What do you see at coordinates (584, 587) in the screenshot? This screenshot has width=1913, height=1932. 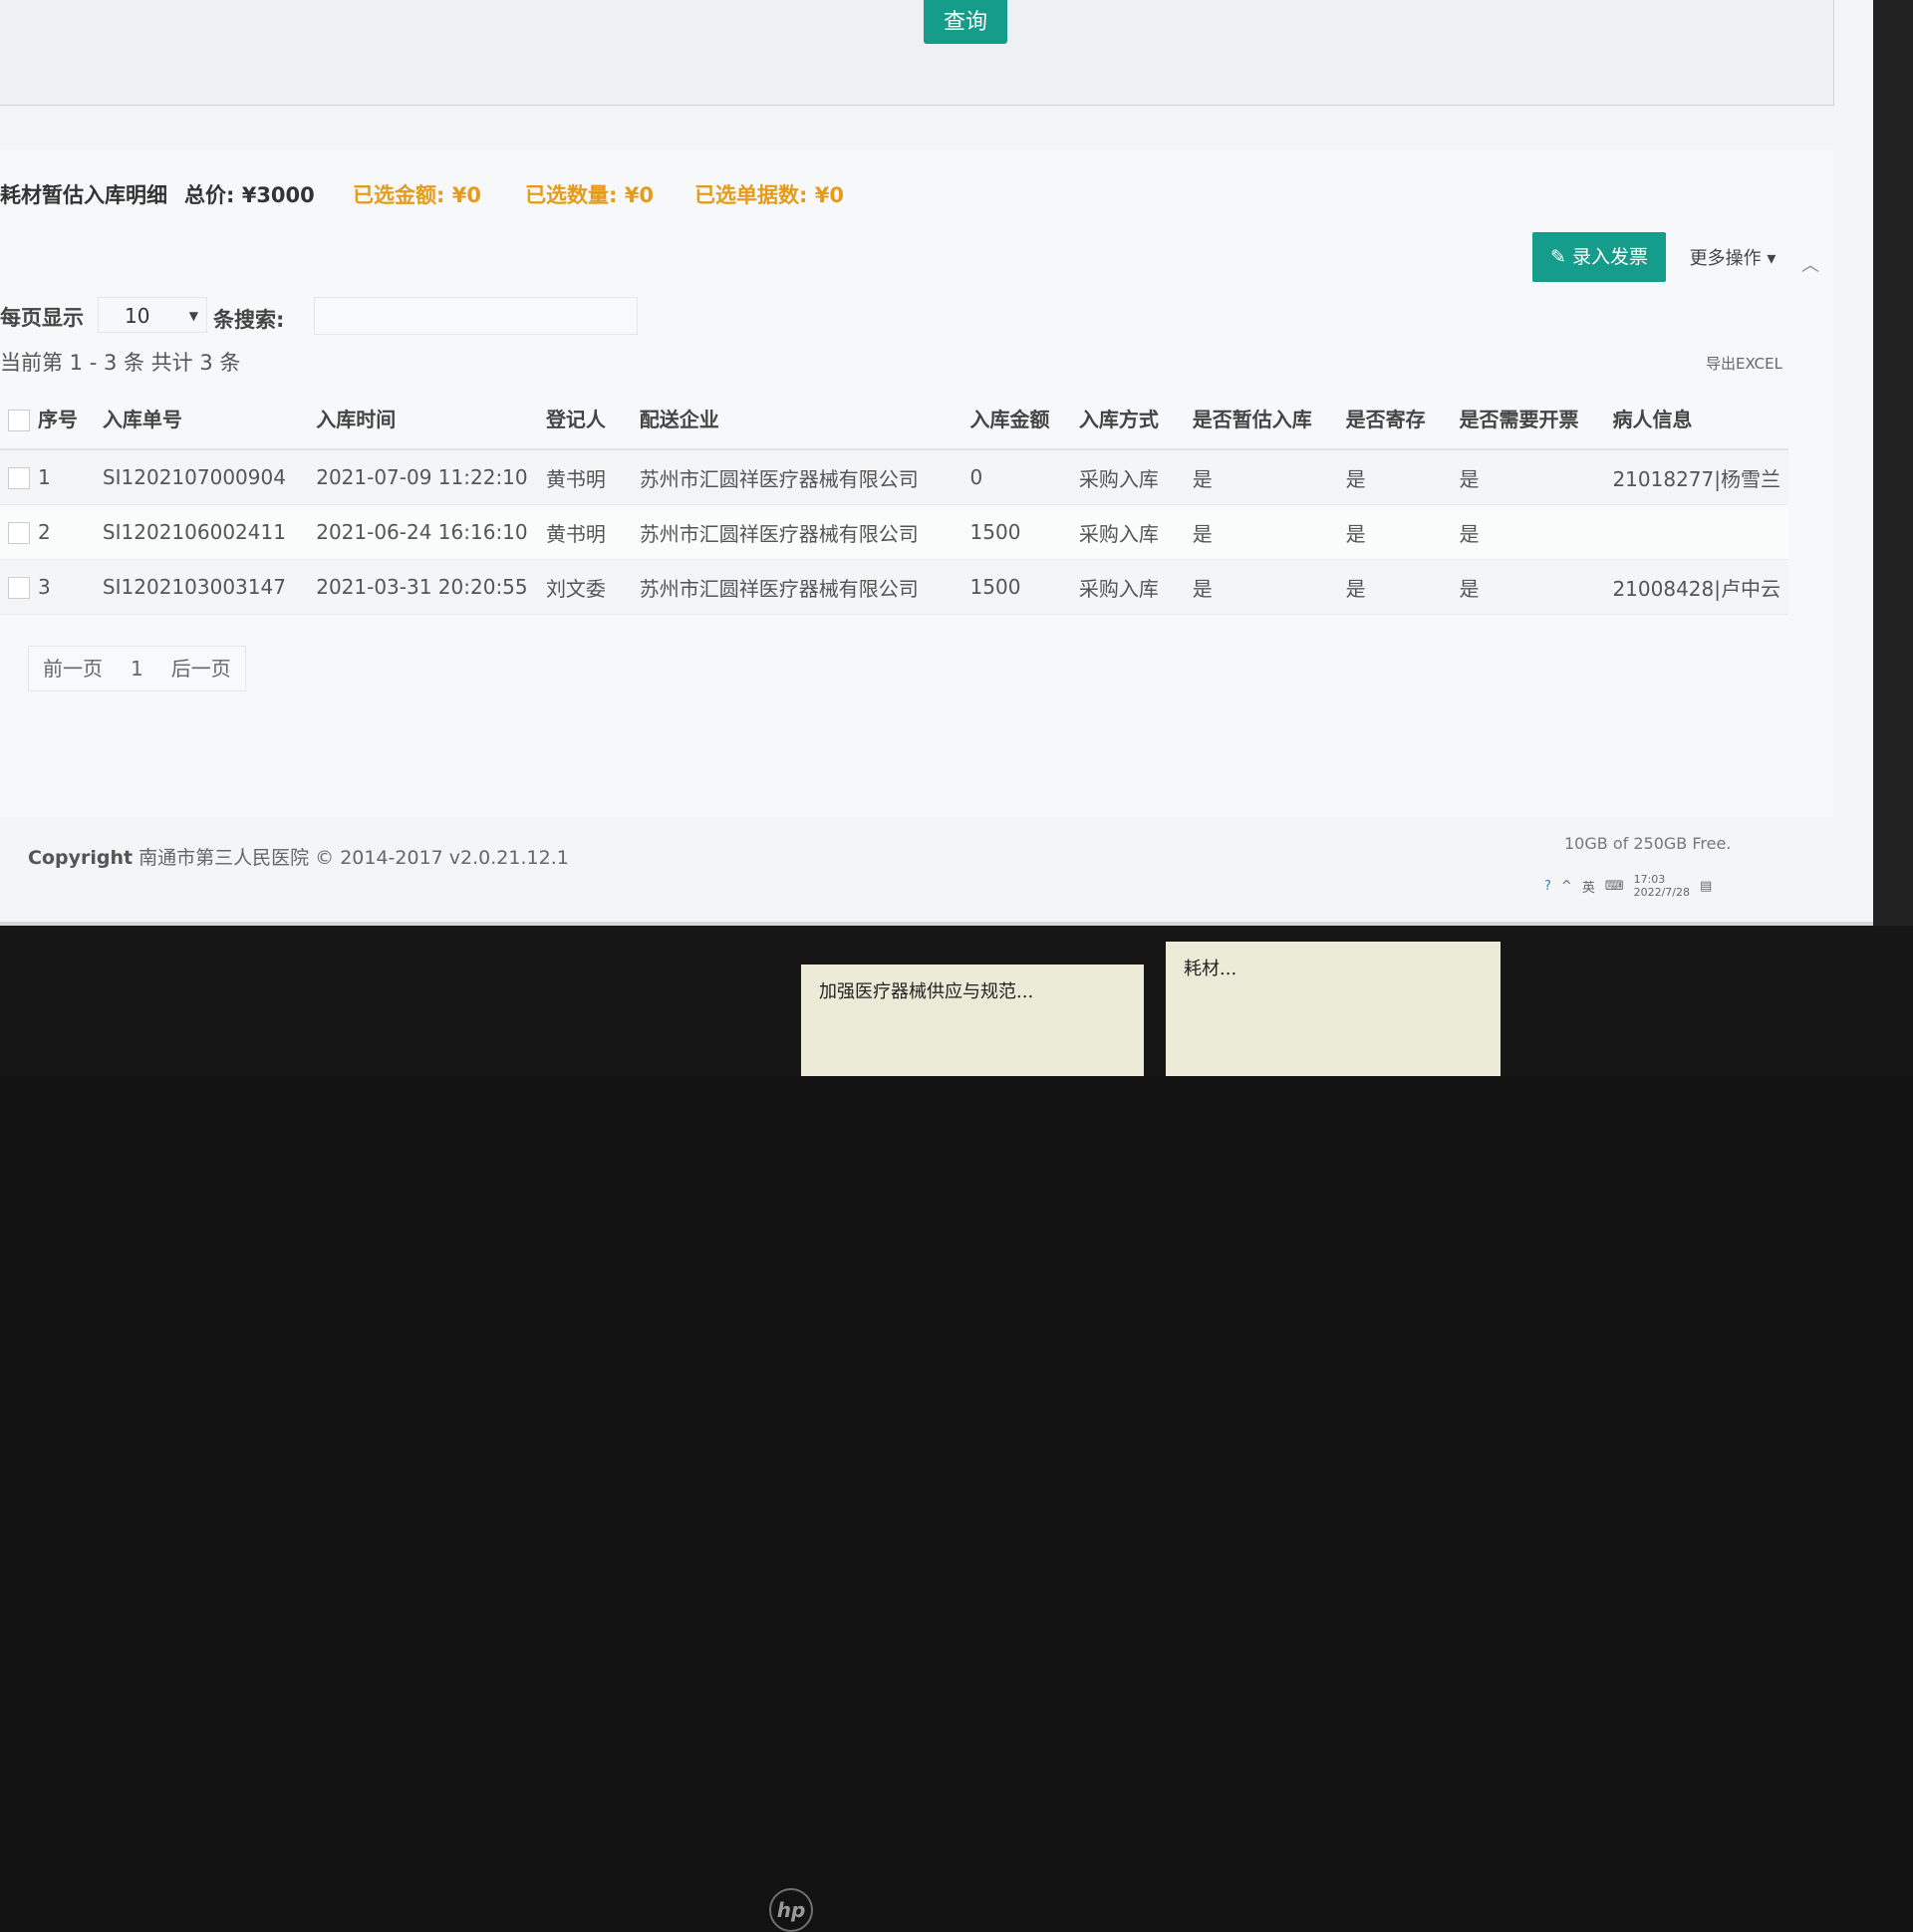 I see `cell-registrar: 刘文委` at bounding box center [584, 587].